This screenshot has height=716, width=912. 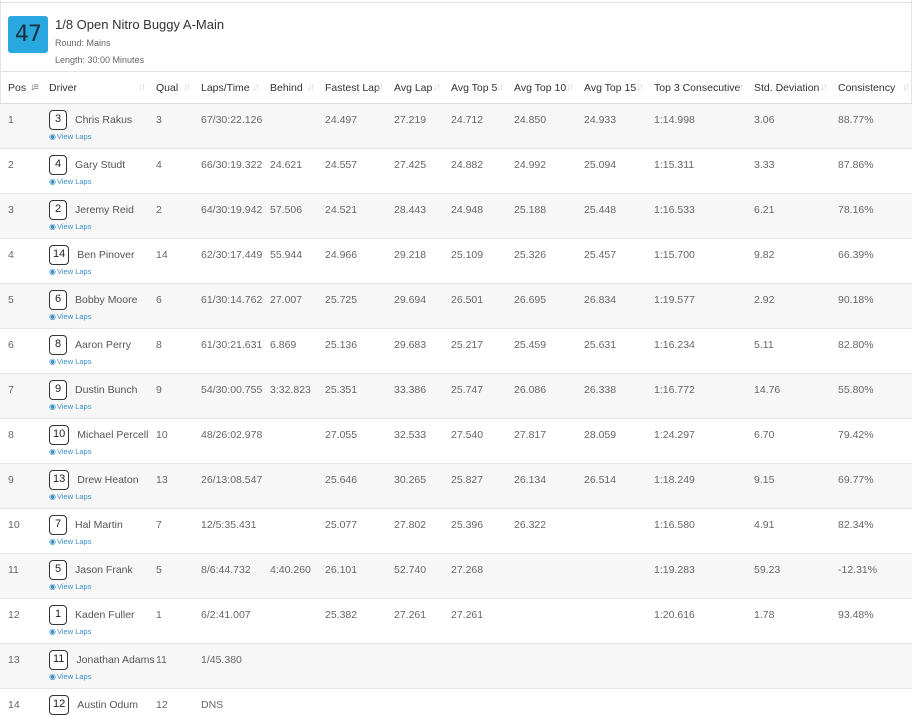 I want to click on view-laps-label: View Laps, so click(x=74, y=181).